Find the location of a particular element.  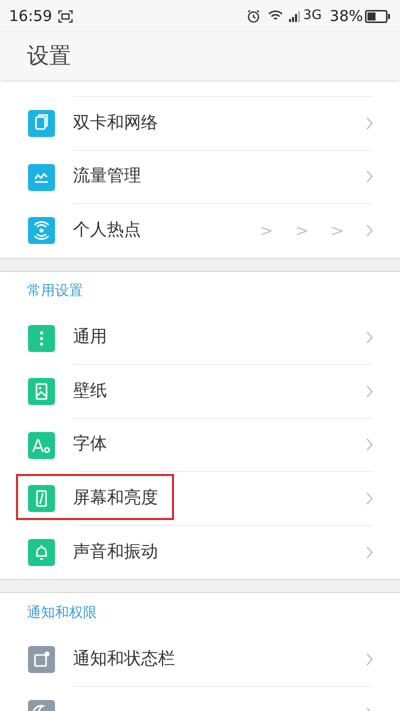

alarm-icon is located at coordinates (253, 16).